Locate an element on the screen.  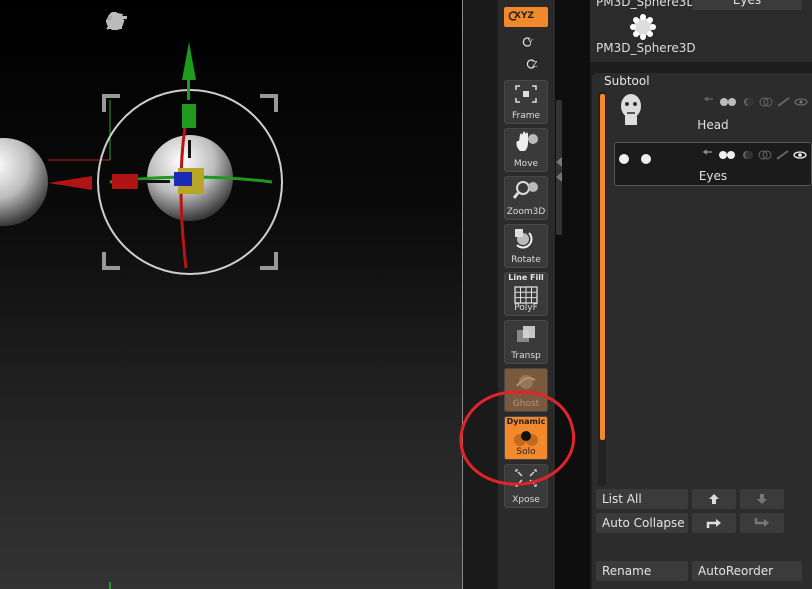
frame-button: Frame is located at coordinates (526, 102).